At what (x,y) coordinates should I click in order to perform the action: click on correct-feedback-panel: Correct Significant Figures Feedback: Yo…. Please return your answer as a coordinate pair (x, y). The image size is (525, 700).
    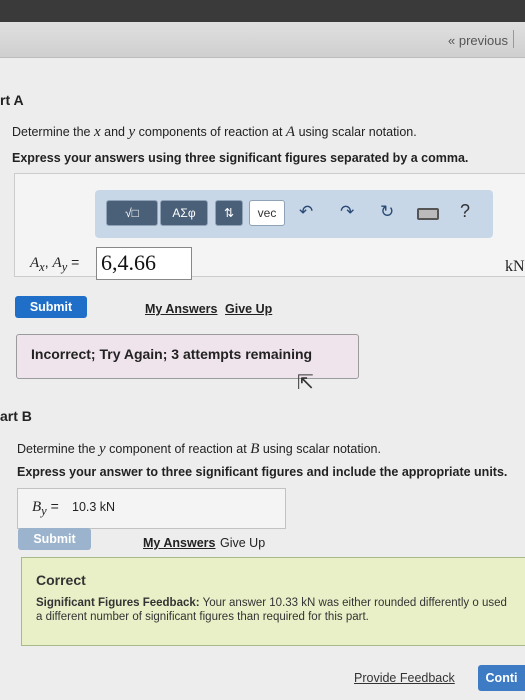
    Looking at the image, I should click on (273, 601).